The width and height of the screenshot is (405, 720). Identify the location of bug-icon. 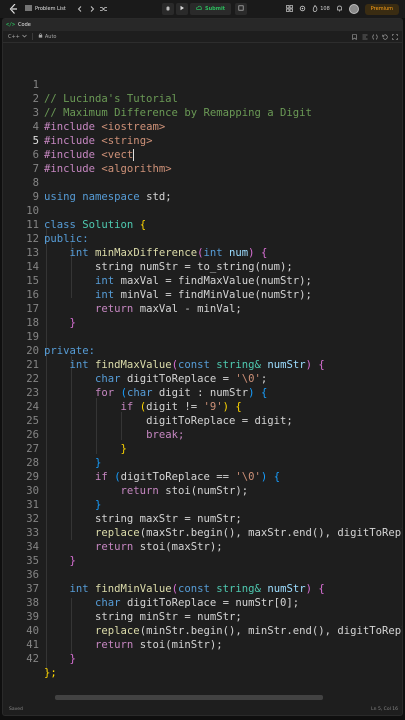
(168, 9).